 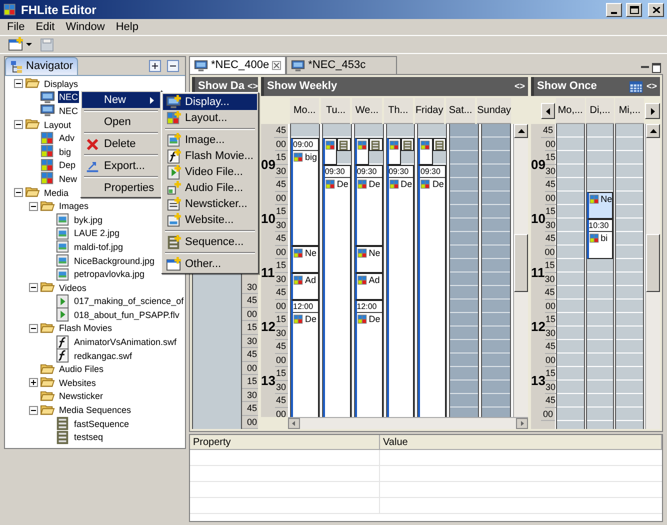 I want to click on tree-item: Images, so click(x=74, y=206).